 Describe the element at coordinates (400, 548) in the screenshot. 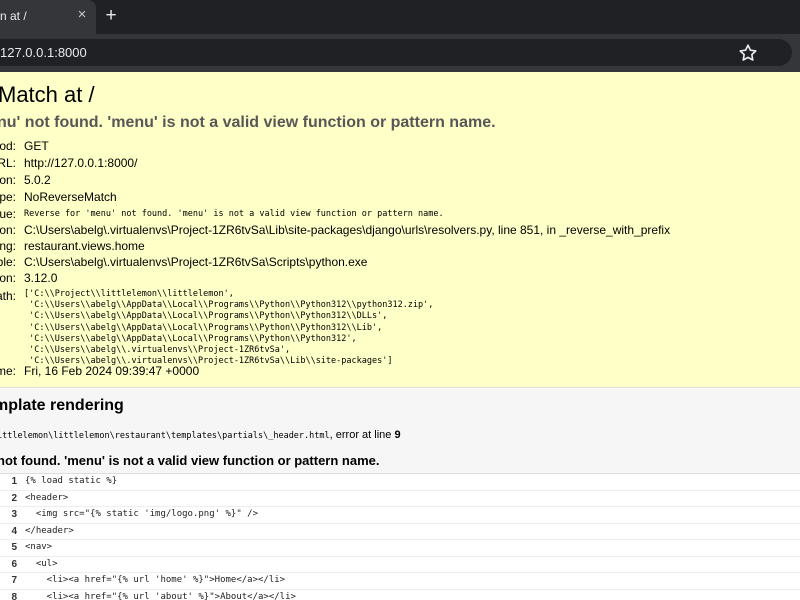

I see `source-line: 5 <nav>` at that location.